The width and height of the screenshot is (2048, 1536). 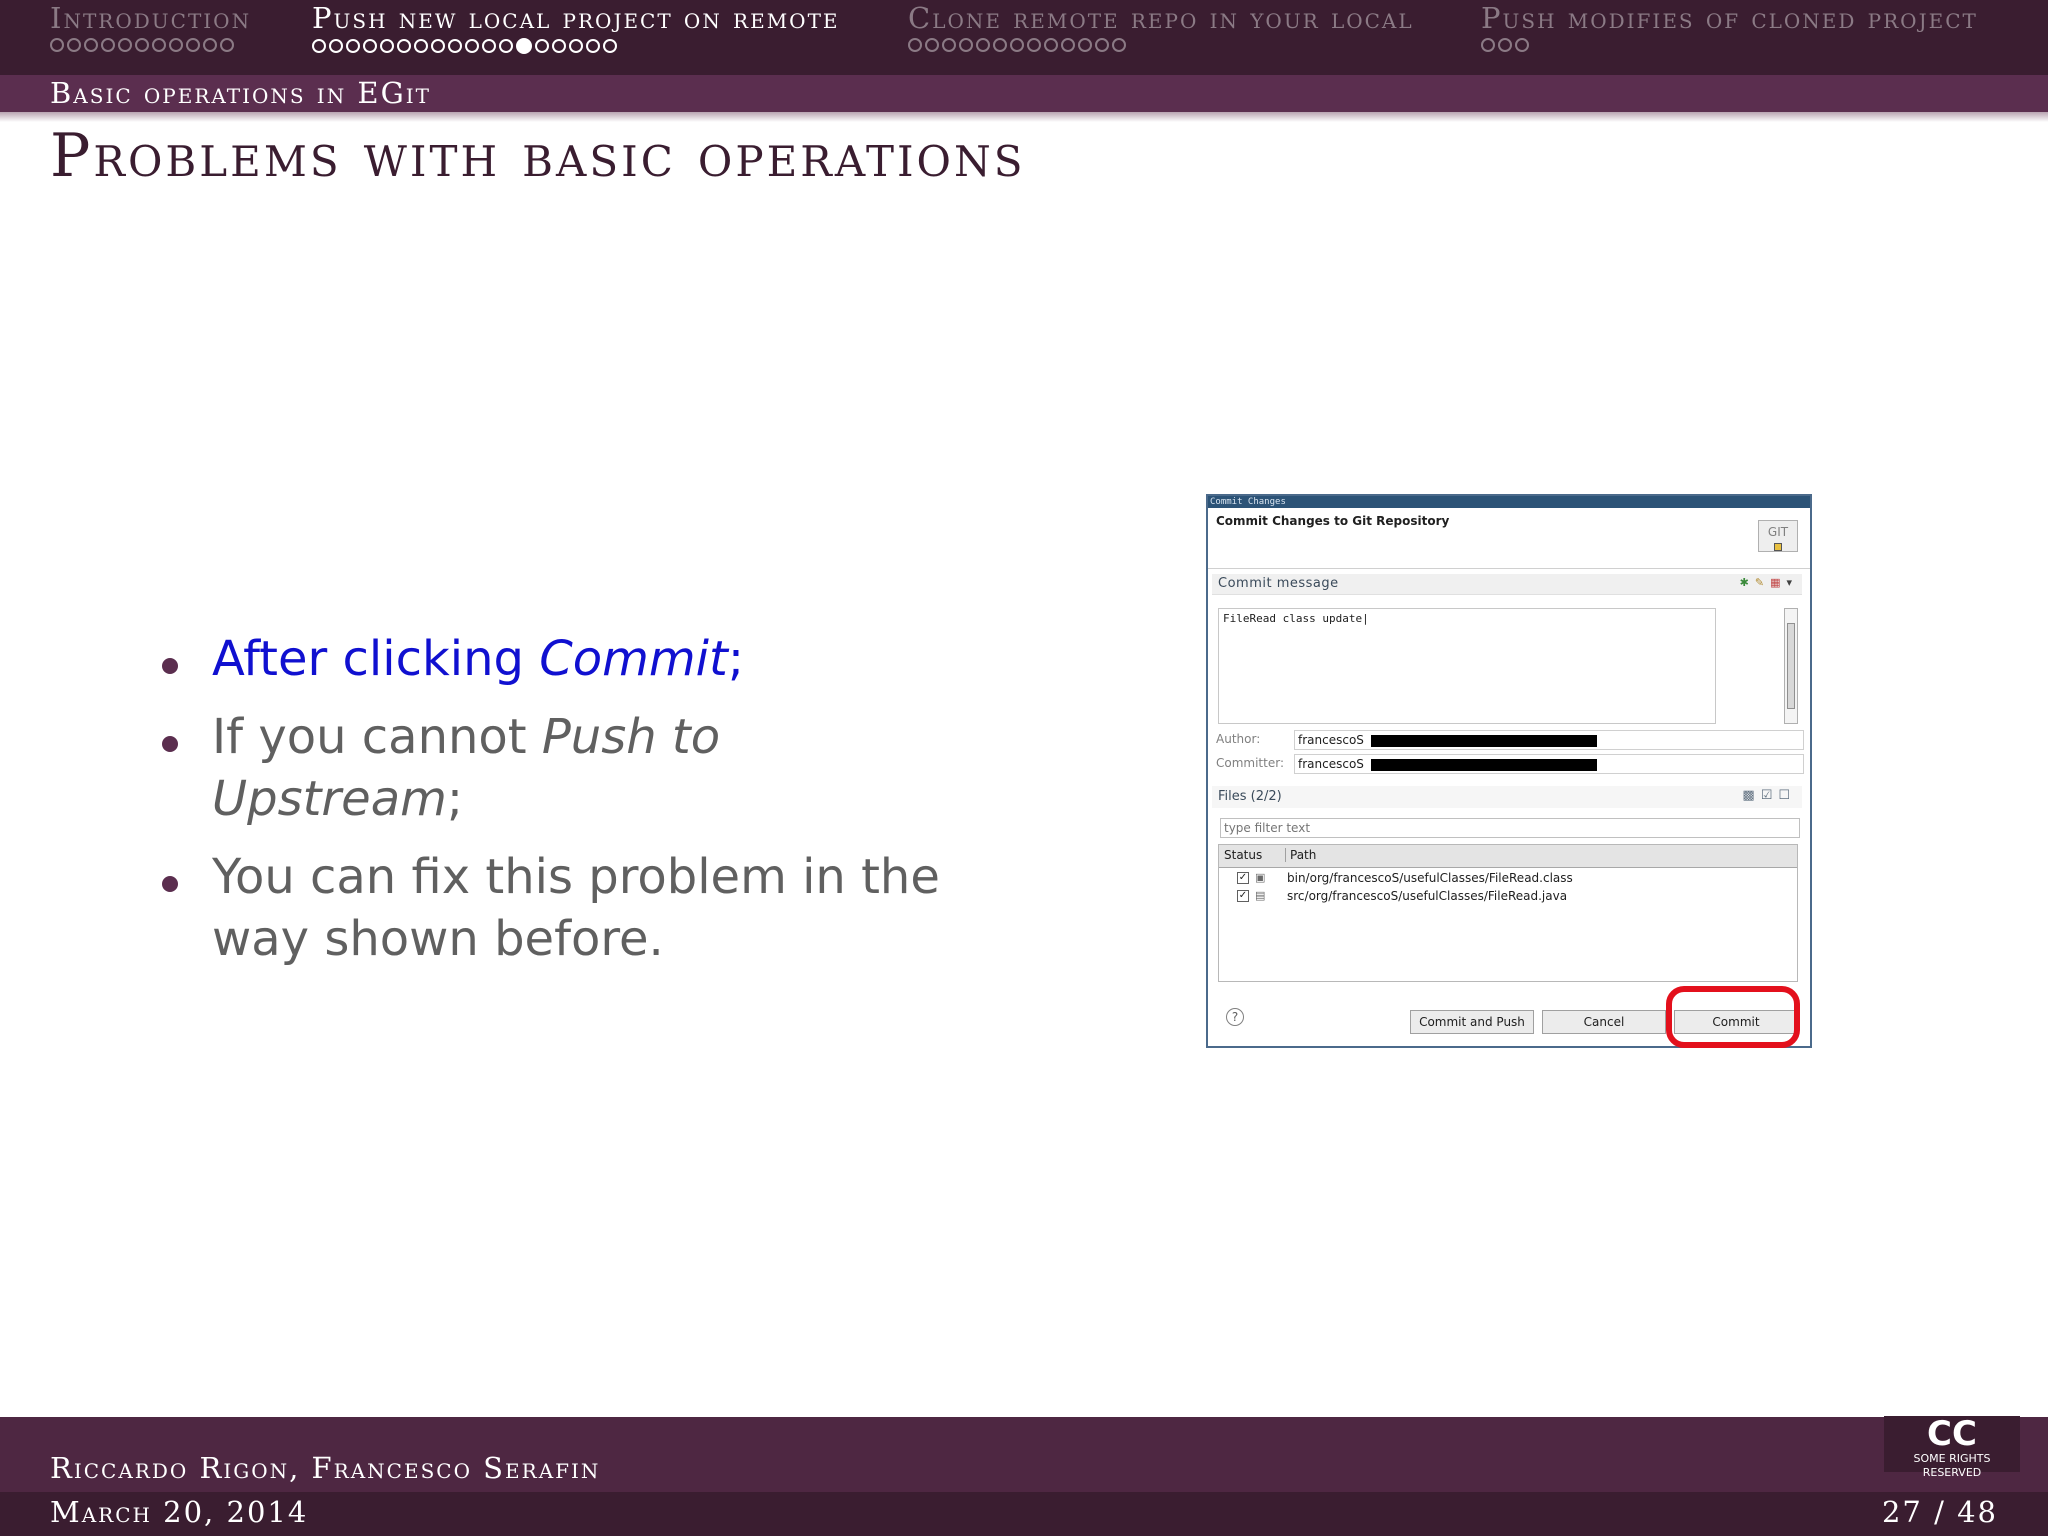 What do you see at coordinates (576, 37) in the screenshot?
I see `nav-section-push-new-local-project: Push new local project on remote` at bounding box center [576, 37].